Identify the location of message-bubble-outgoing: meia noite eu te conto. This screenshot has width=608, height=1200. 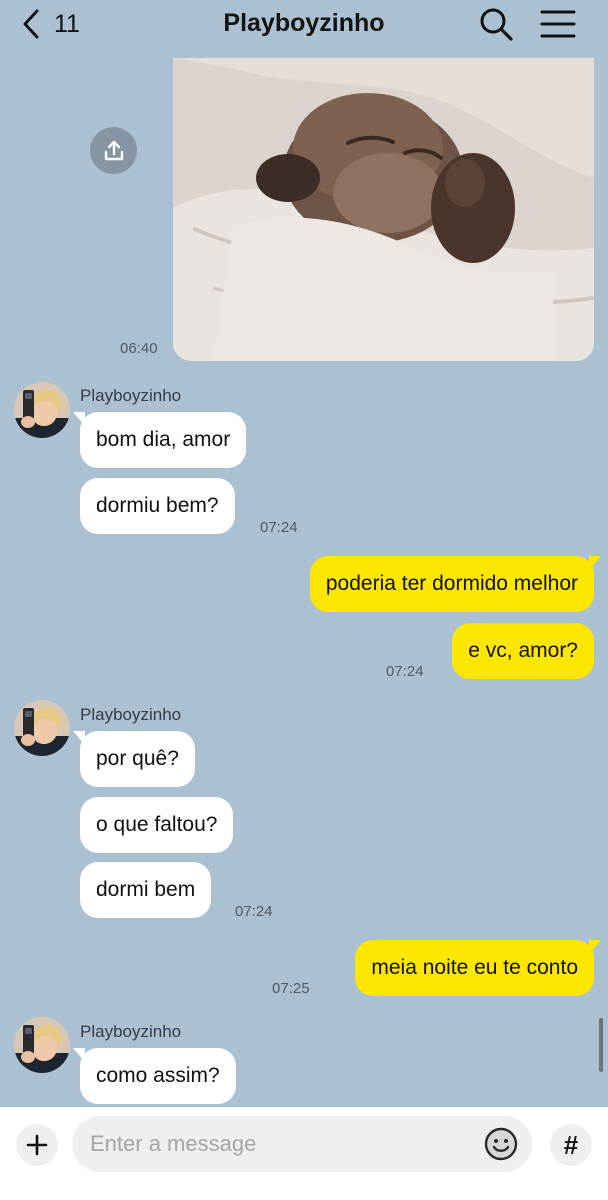
(478, 968).